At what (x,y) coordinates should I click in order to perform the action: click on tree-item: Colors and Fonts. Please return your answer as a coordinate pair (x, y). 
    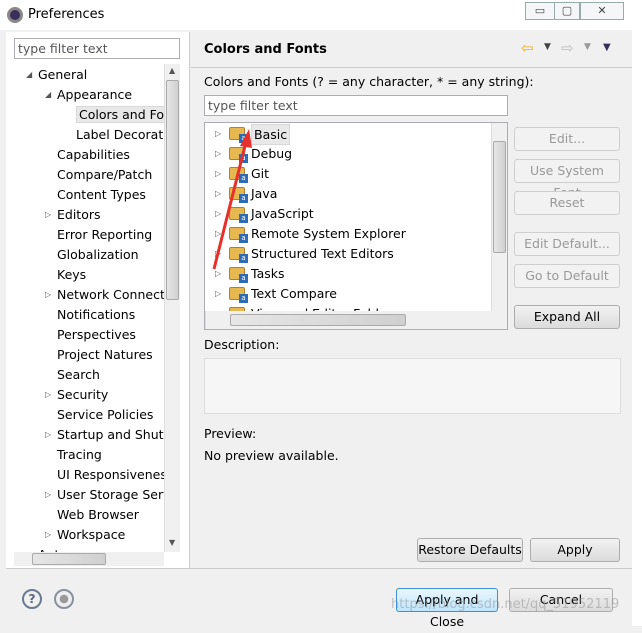
    Looking at the image, I should click on (120, 114).